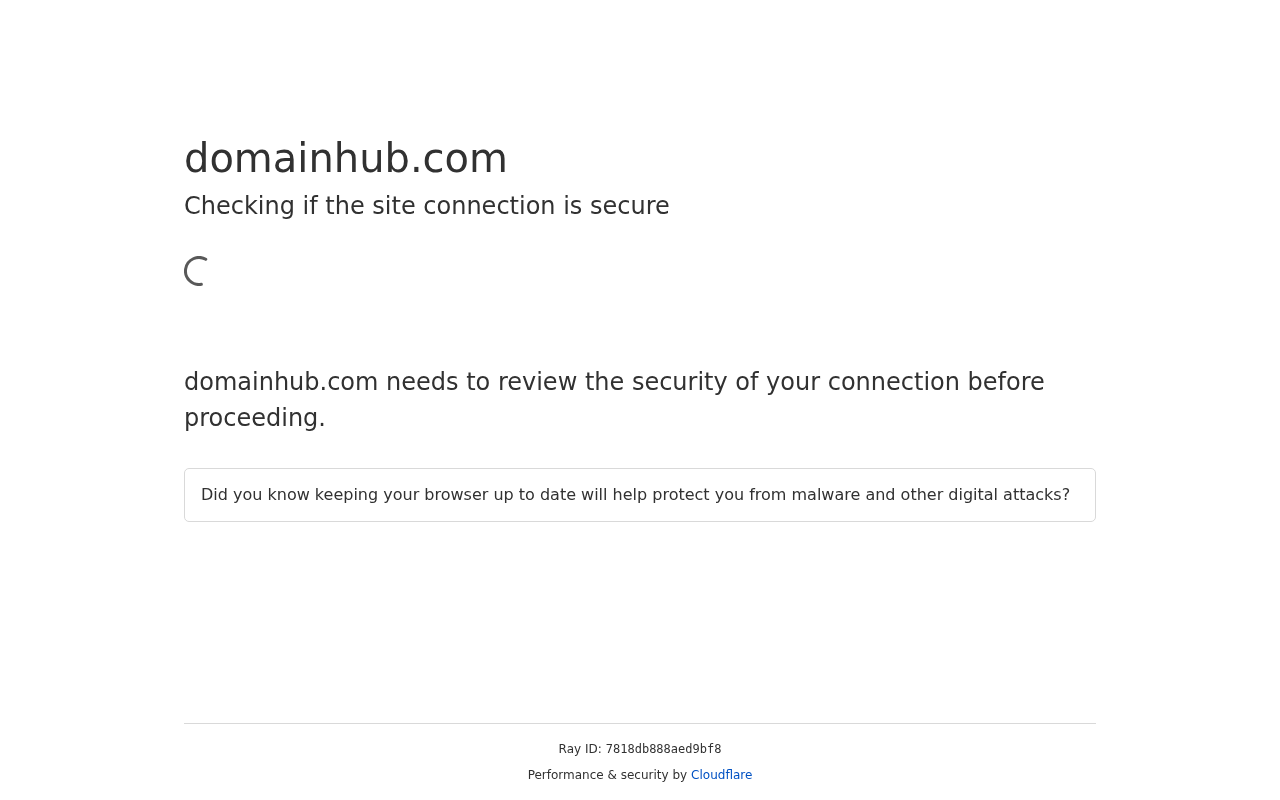 The image size is (1280, 800). What do you see at coordinates (615, 400) in the screenshot?
I see `review-message: domainhub.com needs to review the security of your connection before proceeding.` at bounding box center [615, 400].